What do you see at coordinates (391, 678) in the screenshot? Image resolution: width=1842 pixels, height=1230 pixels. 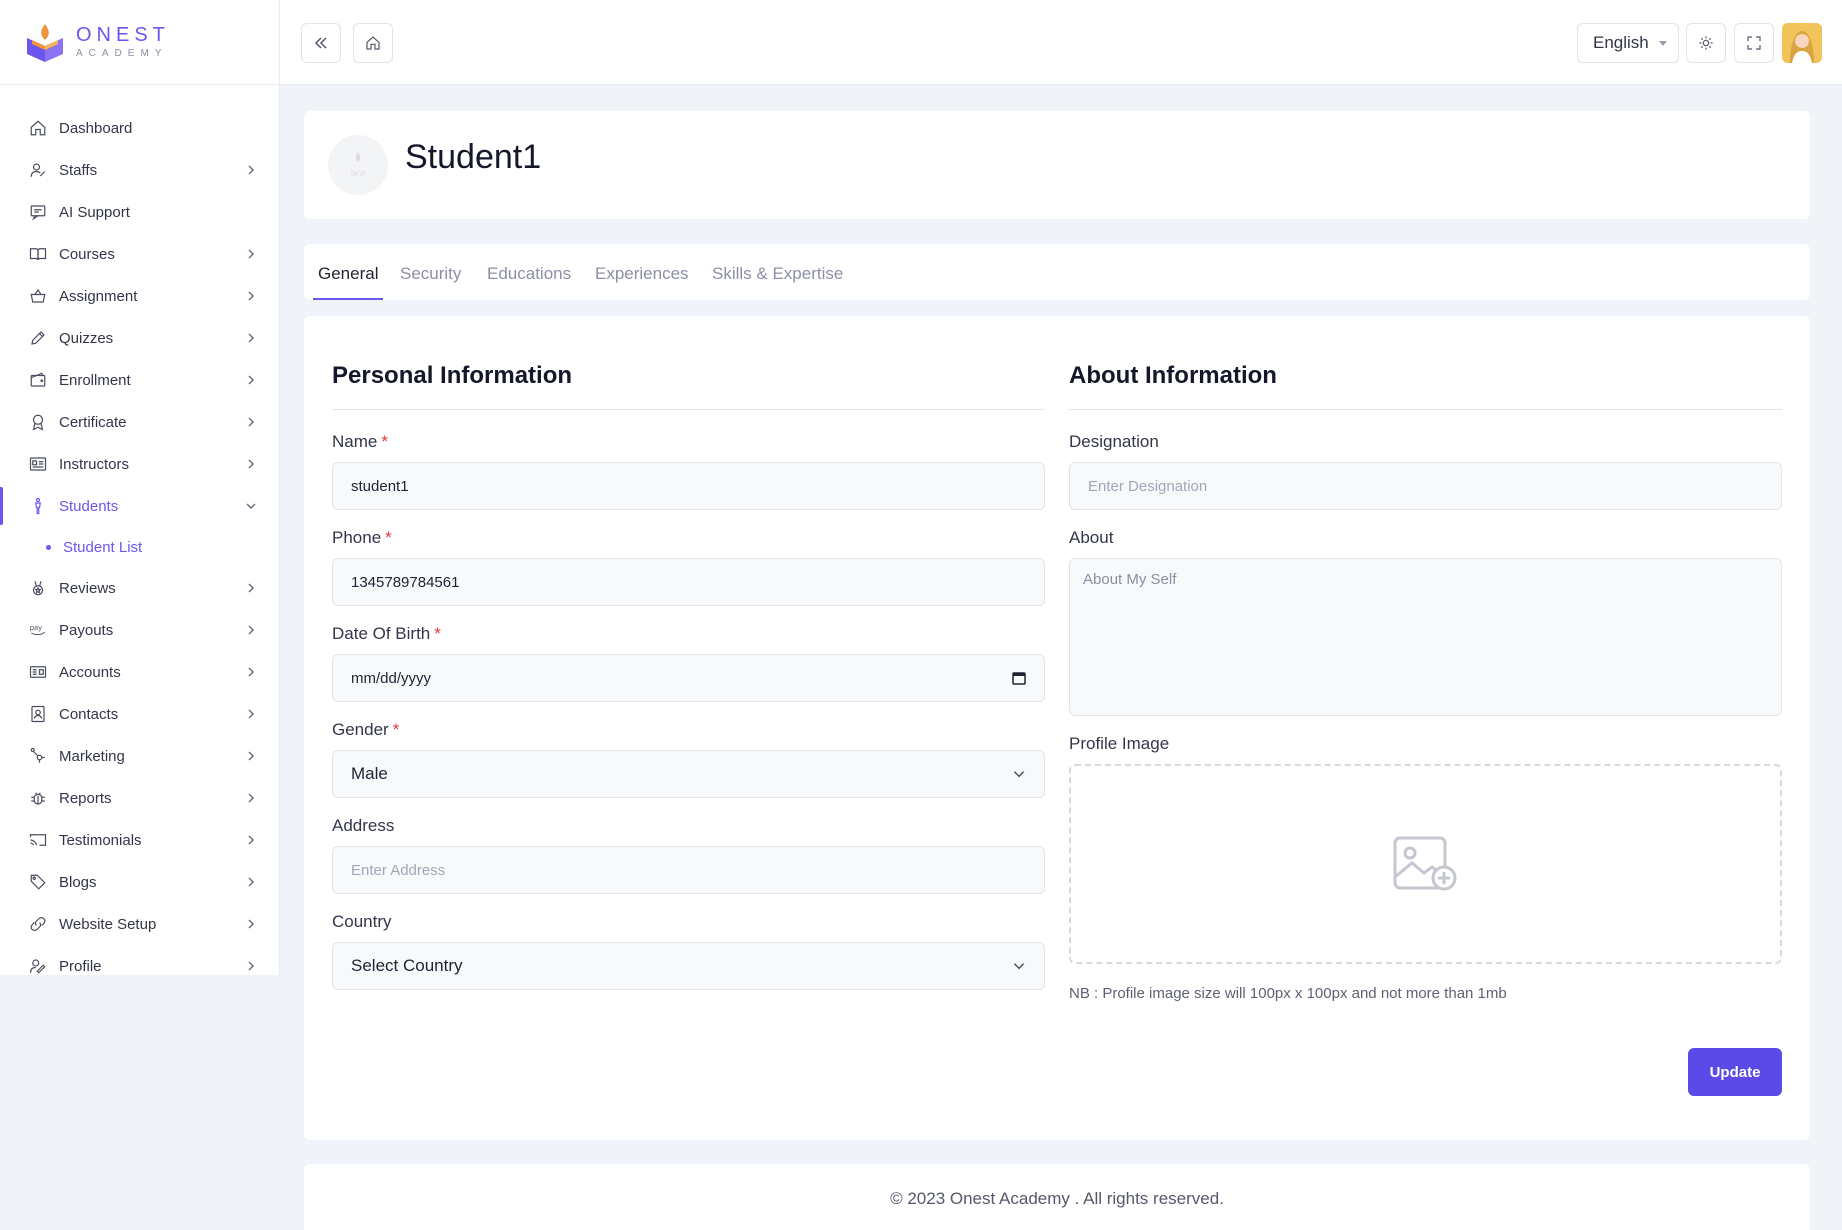 I see `dob-value: mm/dd/yyyy` at bounding box center [391, 678].